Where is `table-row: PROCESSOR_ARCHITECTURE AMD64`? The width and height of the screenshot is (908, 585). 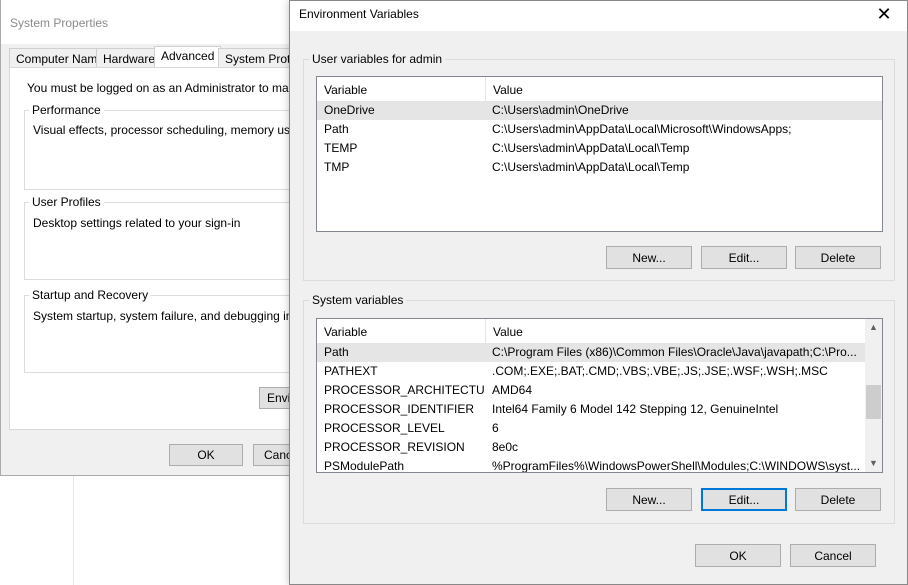 table-row: PROCESSOR_ARCHITECTURE AMD64 is located at coordinates (599, 390).